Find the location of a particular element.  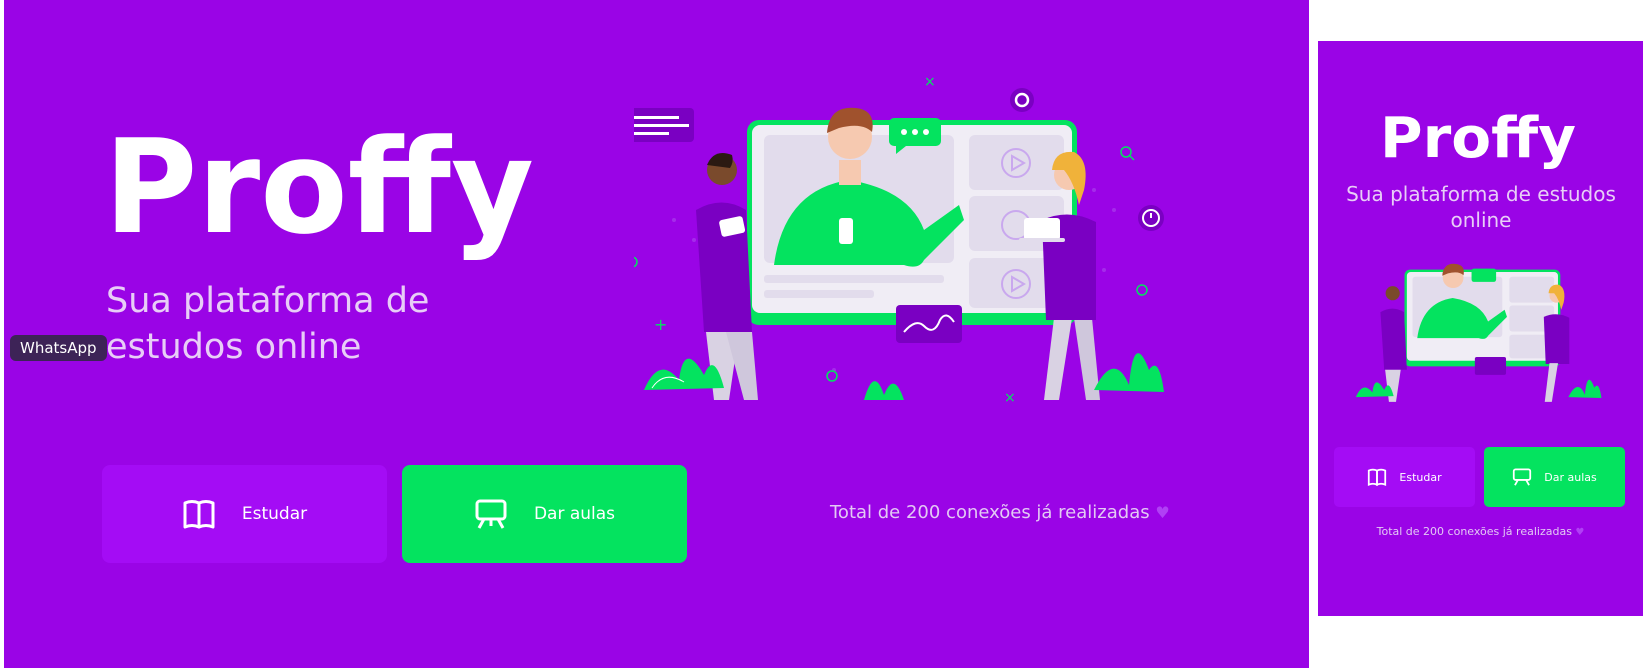

study-button-label: Estudar is located at coordinates (274, 514).